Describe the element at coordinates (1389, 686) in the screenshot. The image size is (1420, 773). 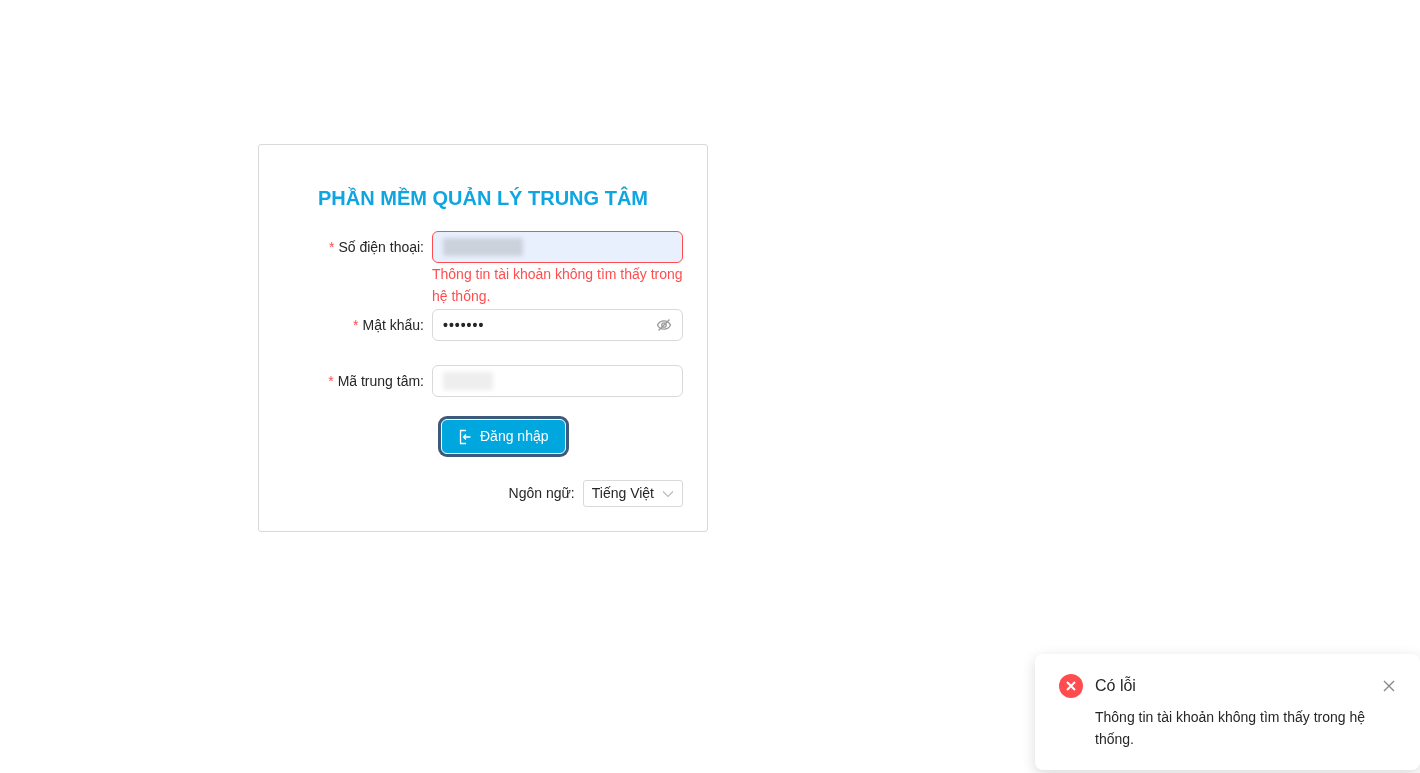
I see `close-icon` at that location.